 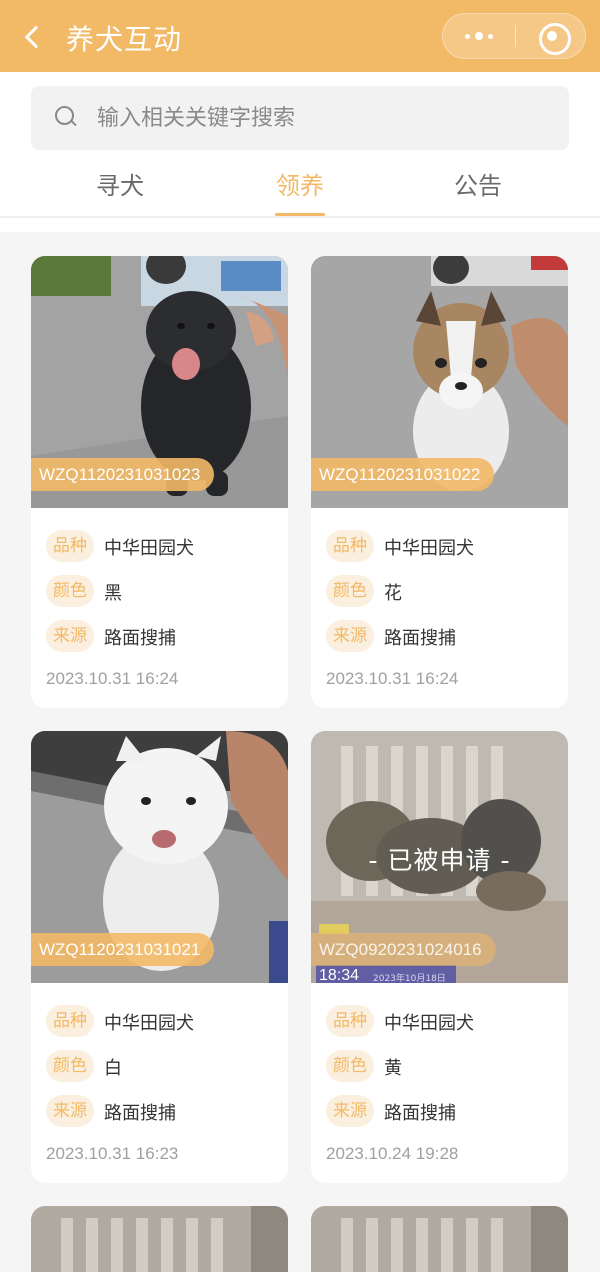 I want to click on search-box, so click(x=300, y=118).